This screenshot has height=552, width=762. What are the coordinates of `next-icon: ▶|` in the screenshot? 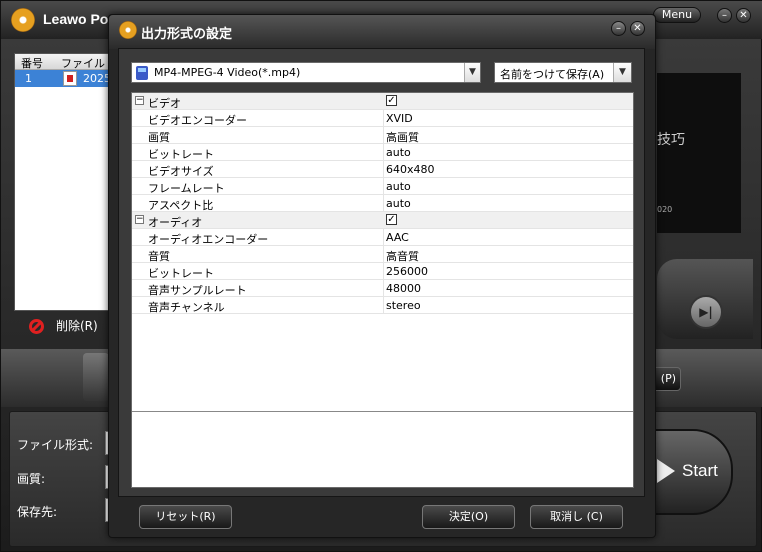 It's located at (706, 312).